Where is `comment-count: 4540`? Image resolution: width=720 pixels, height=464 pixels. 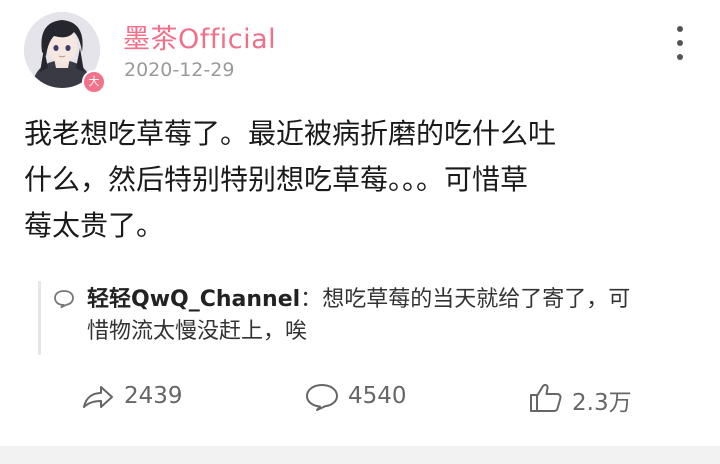 comment-count: 4540 is located at coordinates (377, 396).